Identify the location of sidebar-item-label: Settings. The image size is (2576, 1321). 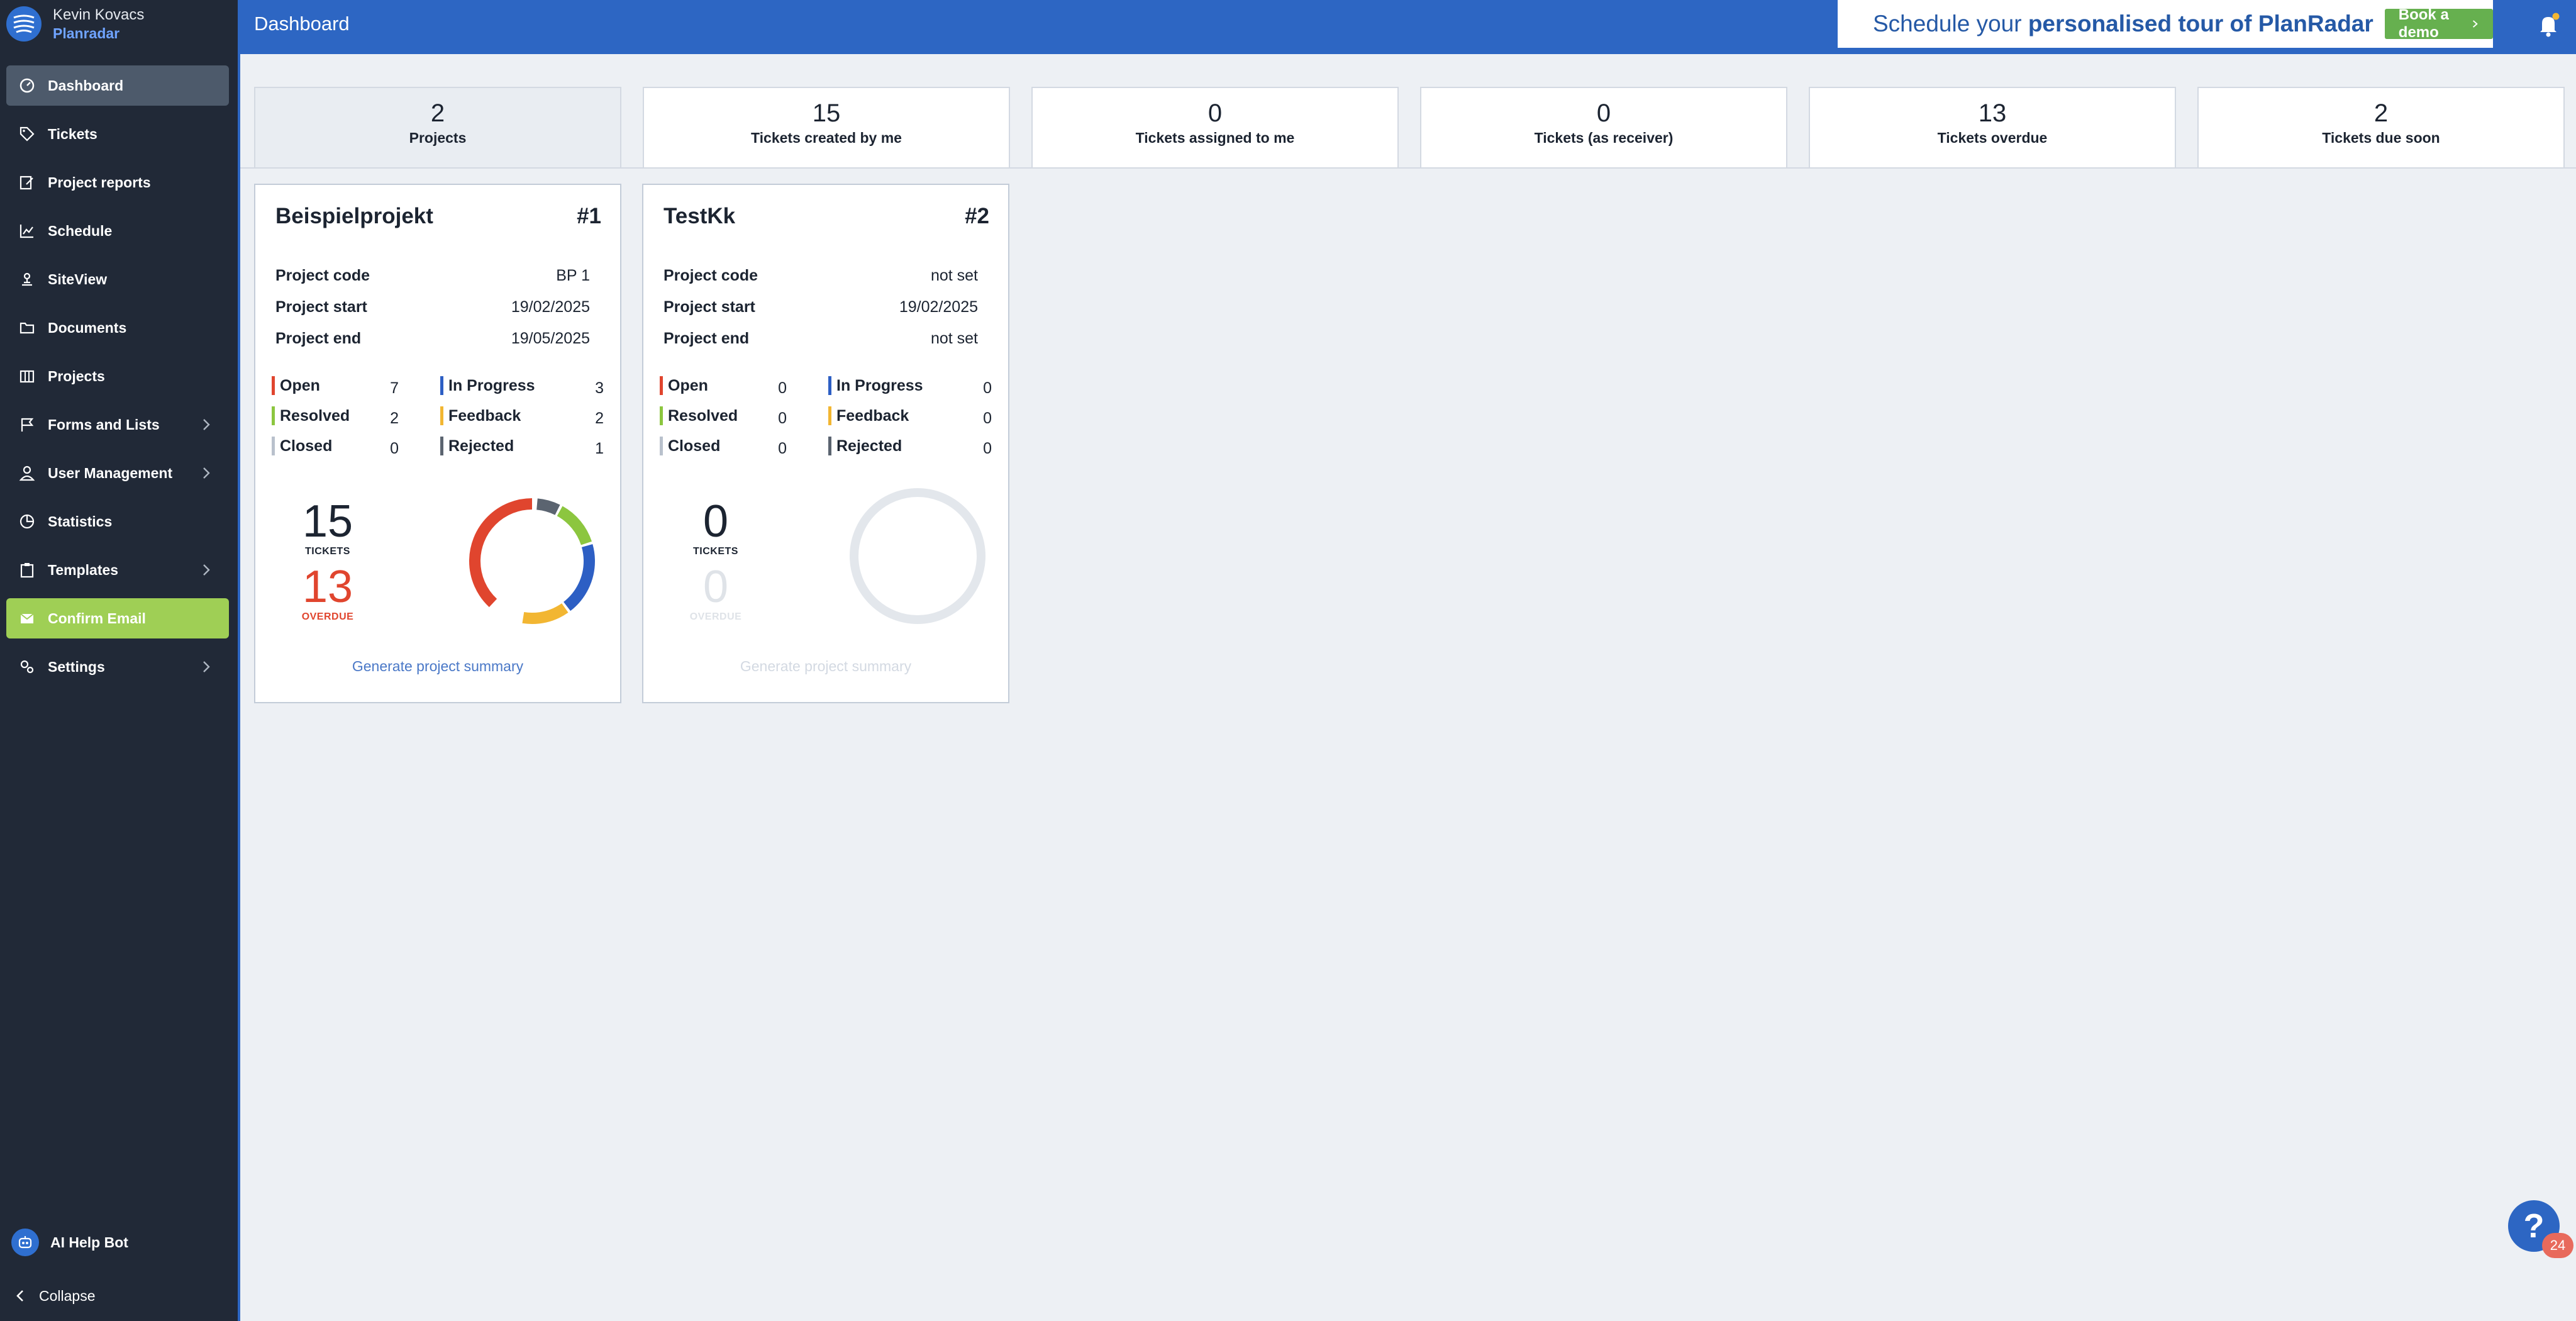
(76, 666).